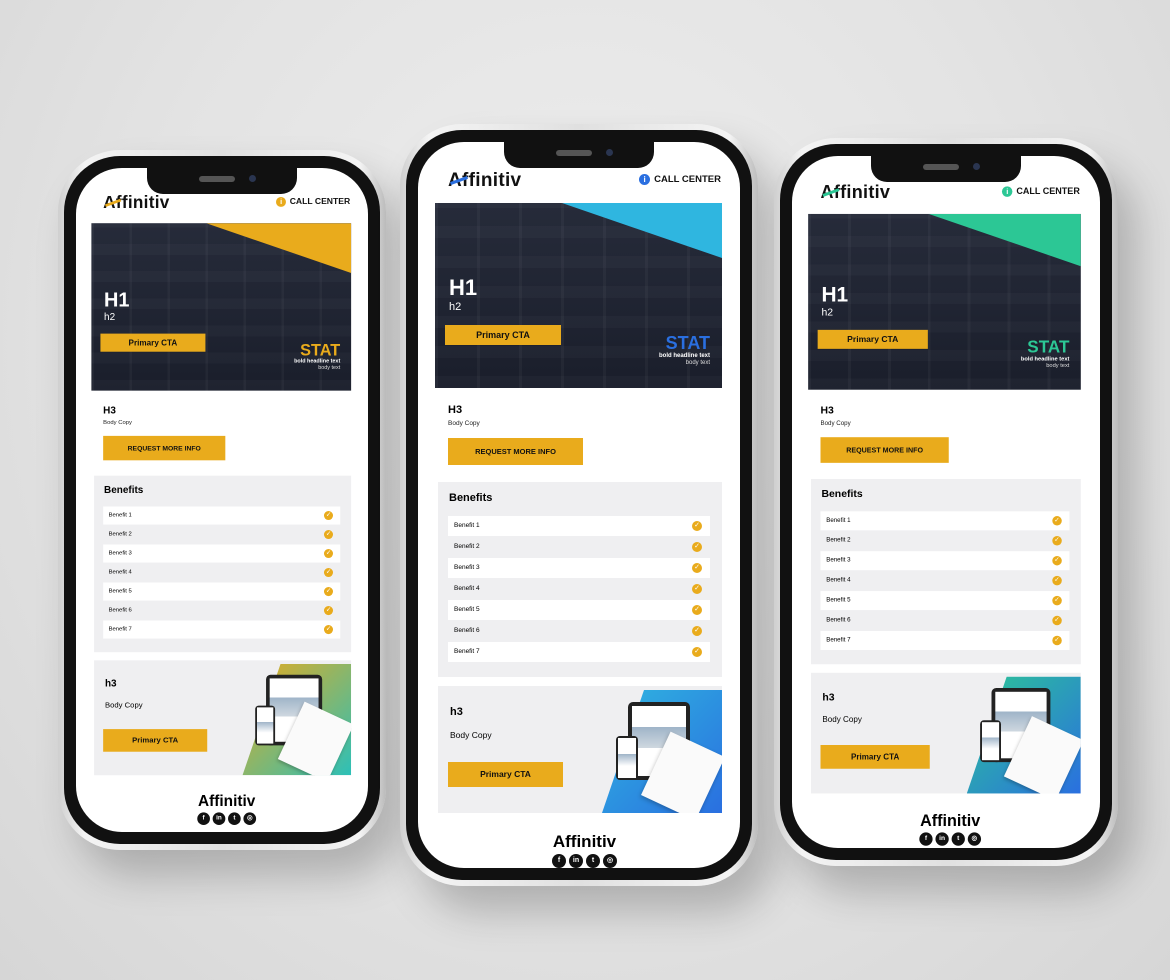 This screenshot has height=980, width=1170. What do you see at coordinates (110, 684) in the screenshot?
I see `promo-h3: h3` at bounding box center [110, 684].